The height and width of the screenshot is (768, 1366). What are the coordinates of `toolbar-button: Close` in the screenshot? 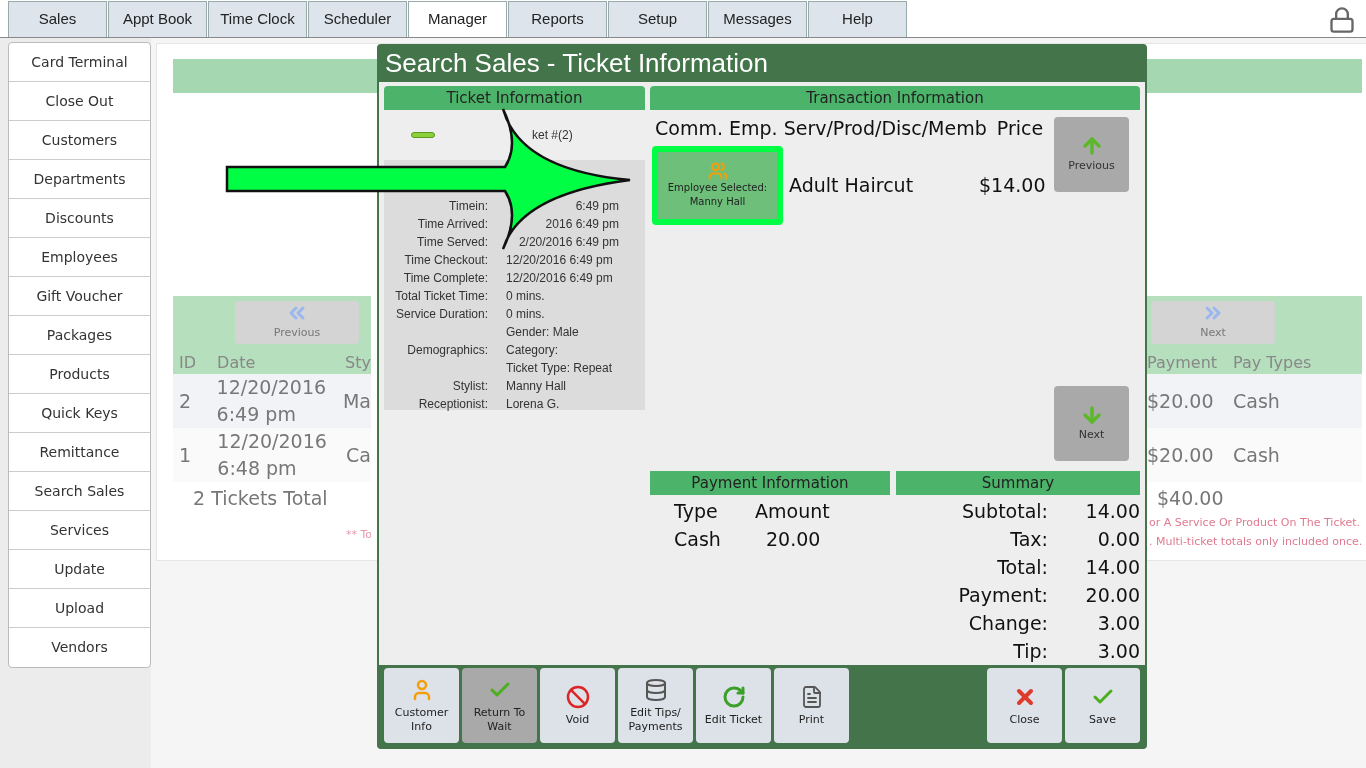 It's located at (1024, 705).